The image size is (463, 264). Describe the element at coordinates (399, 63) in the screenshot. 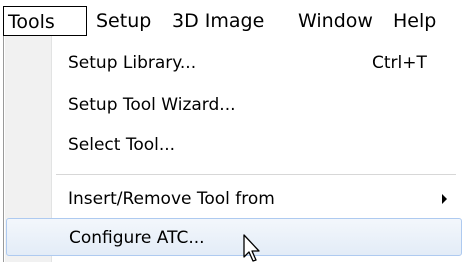

I see `menu-item-shortcut: Ctrl+T` at that location.